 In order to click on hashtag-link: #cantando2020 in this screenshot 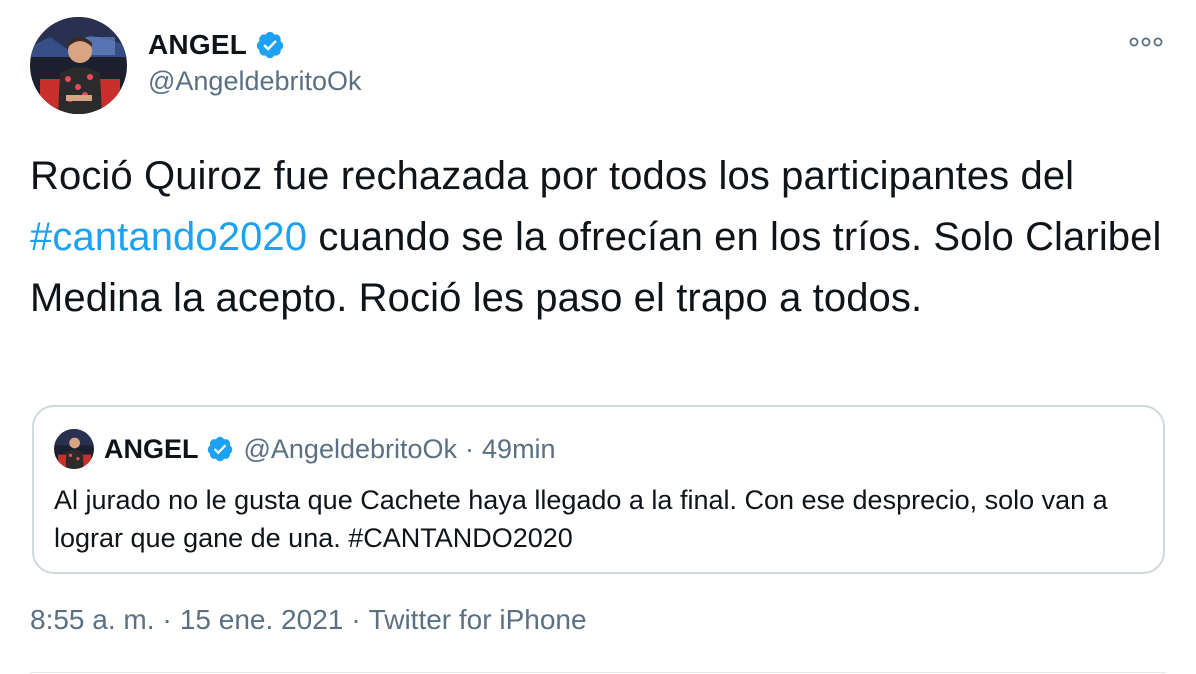, I will do `click(168, 237)`.